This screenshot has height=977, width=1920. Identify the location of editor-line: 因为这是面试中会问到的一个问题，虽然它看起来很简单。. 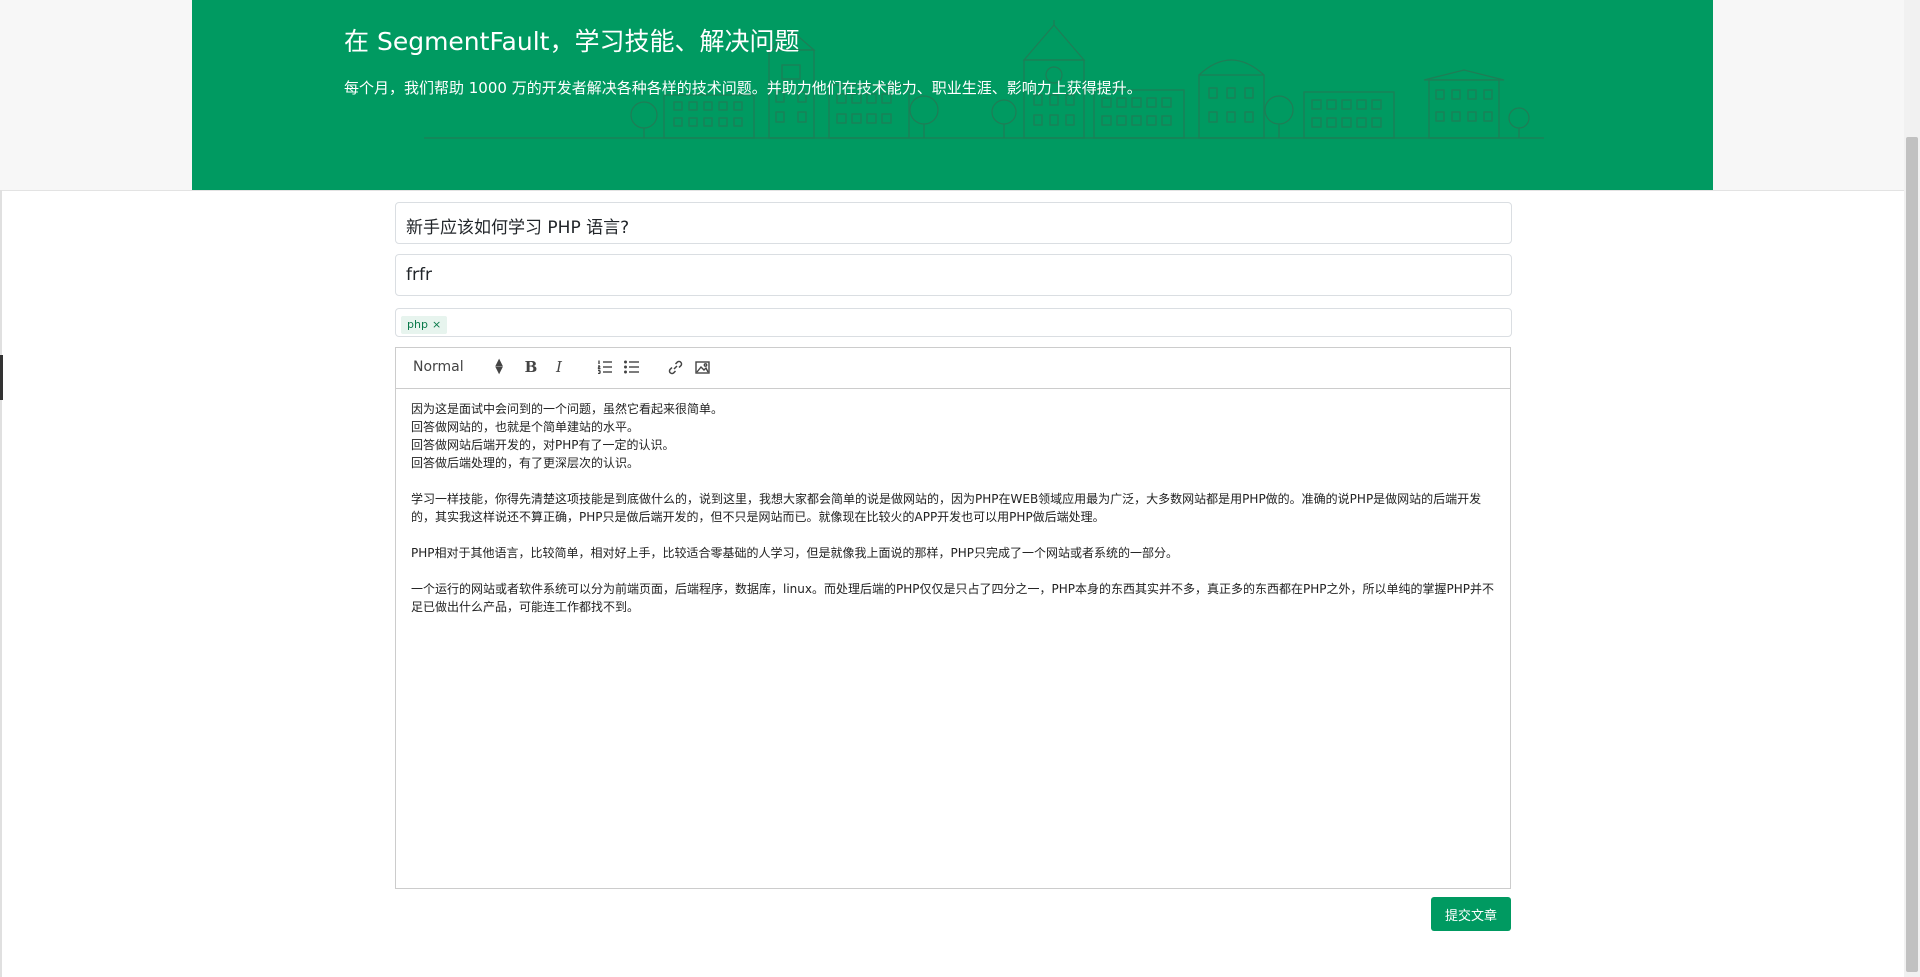
(567, 409).